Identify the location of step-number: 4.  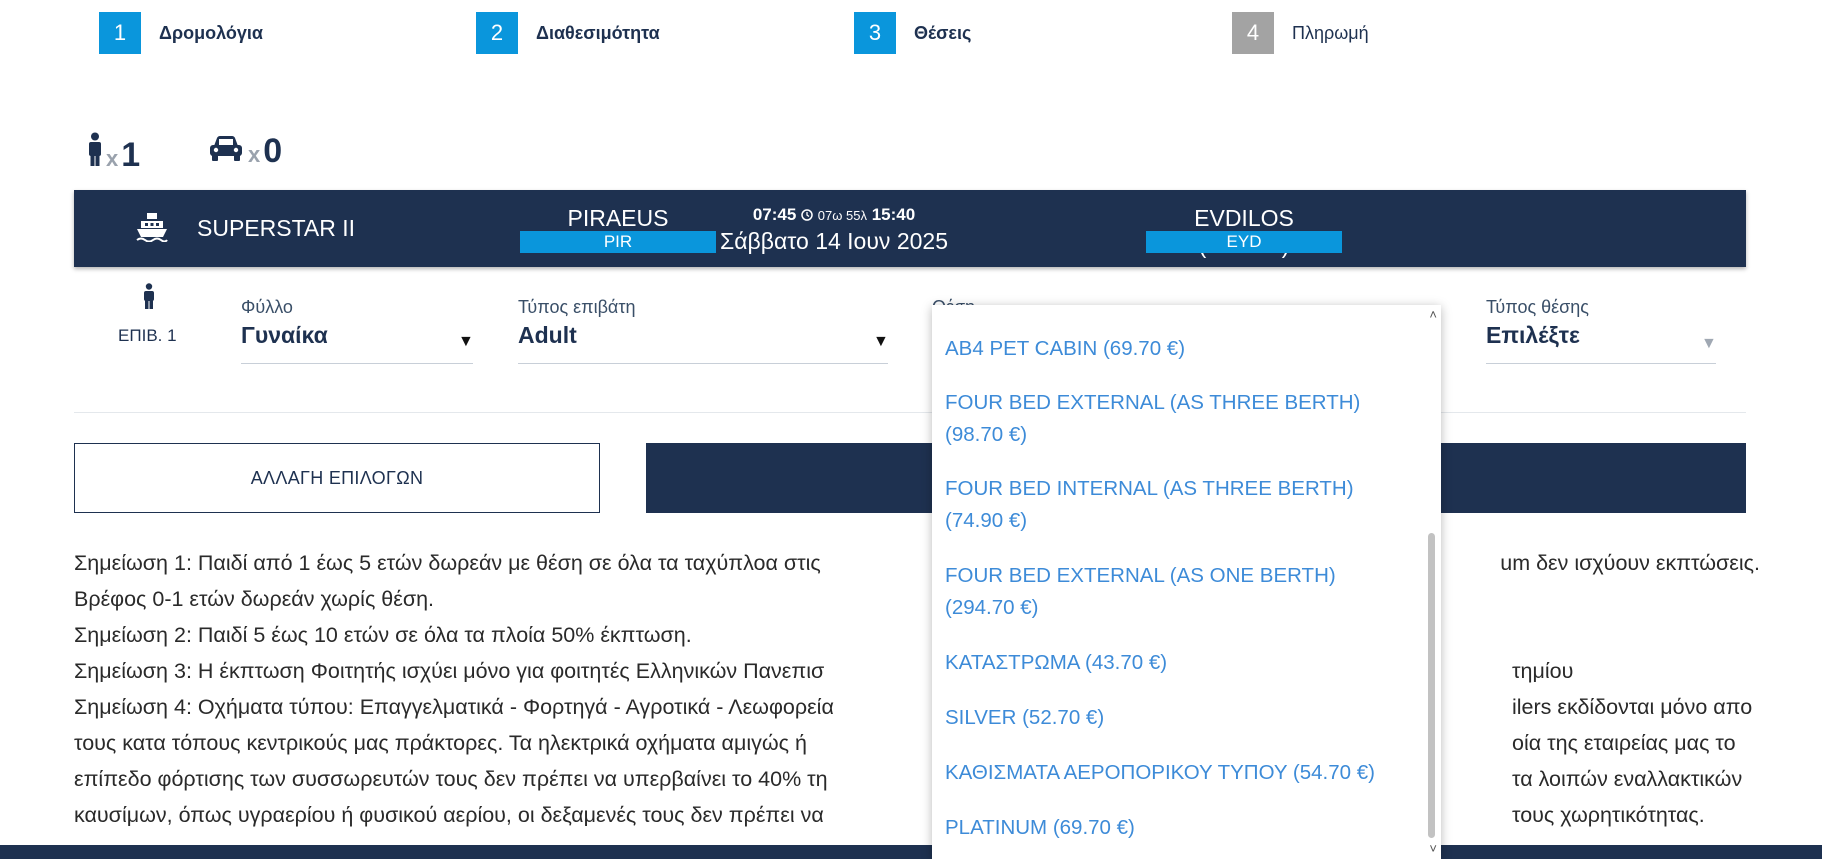
(1253, 33).